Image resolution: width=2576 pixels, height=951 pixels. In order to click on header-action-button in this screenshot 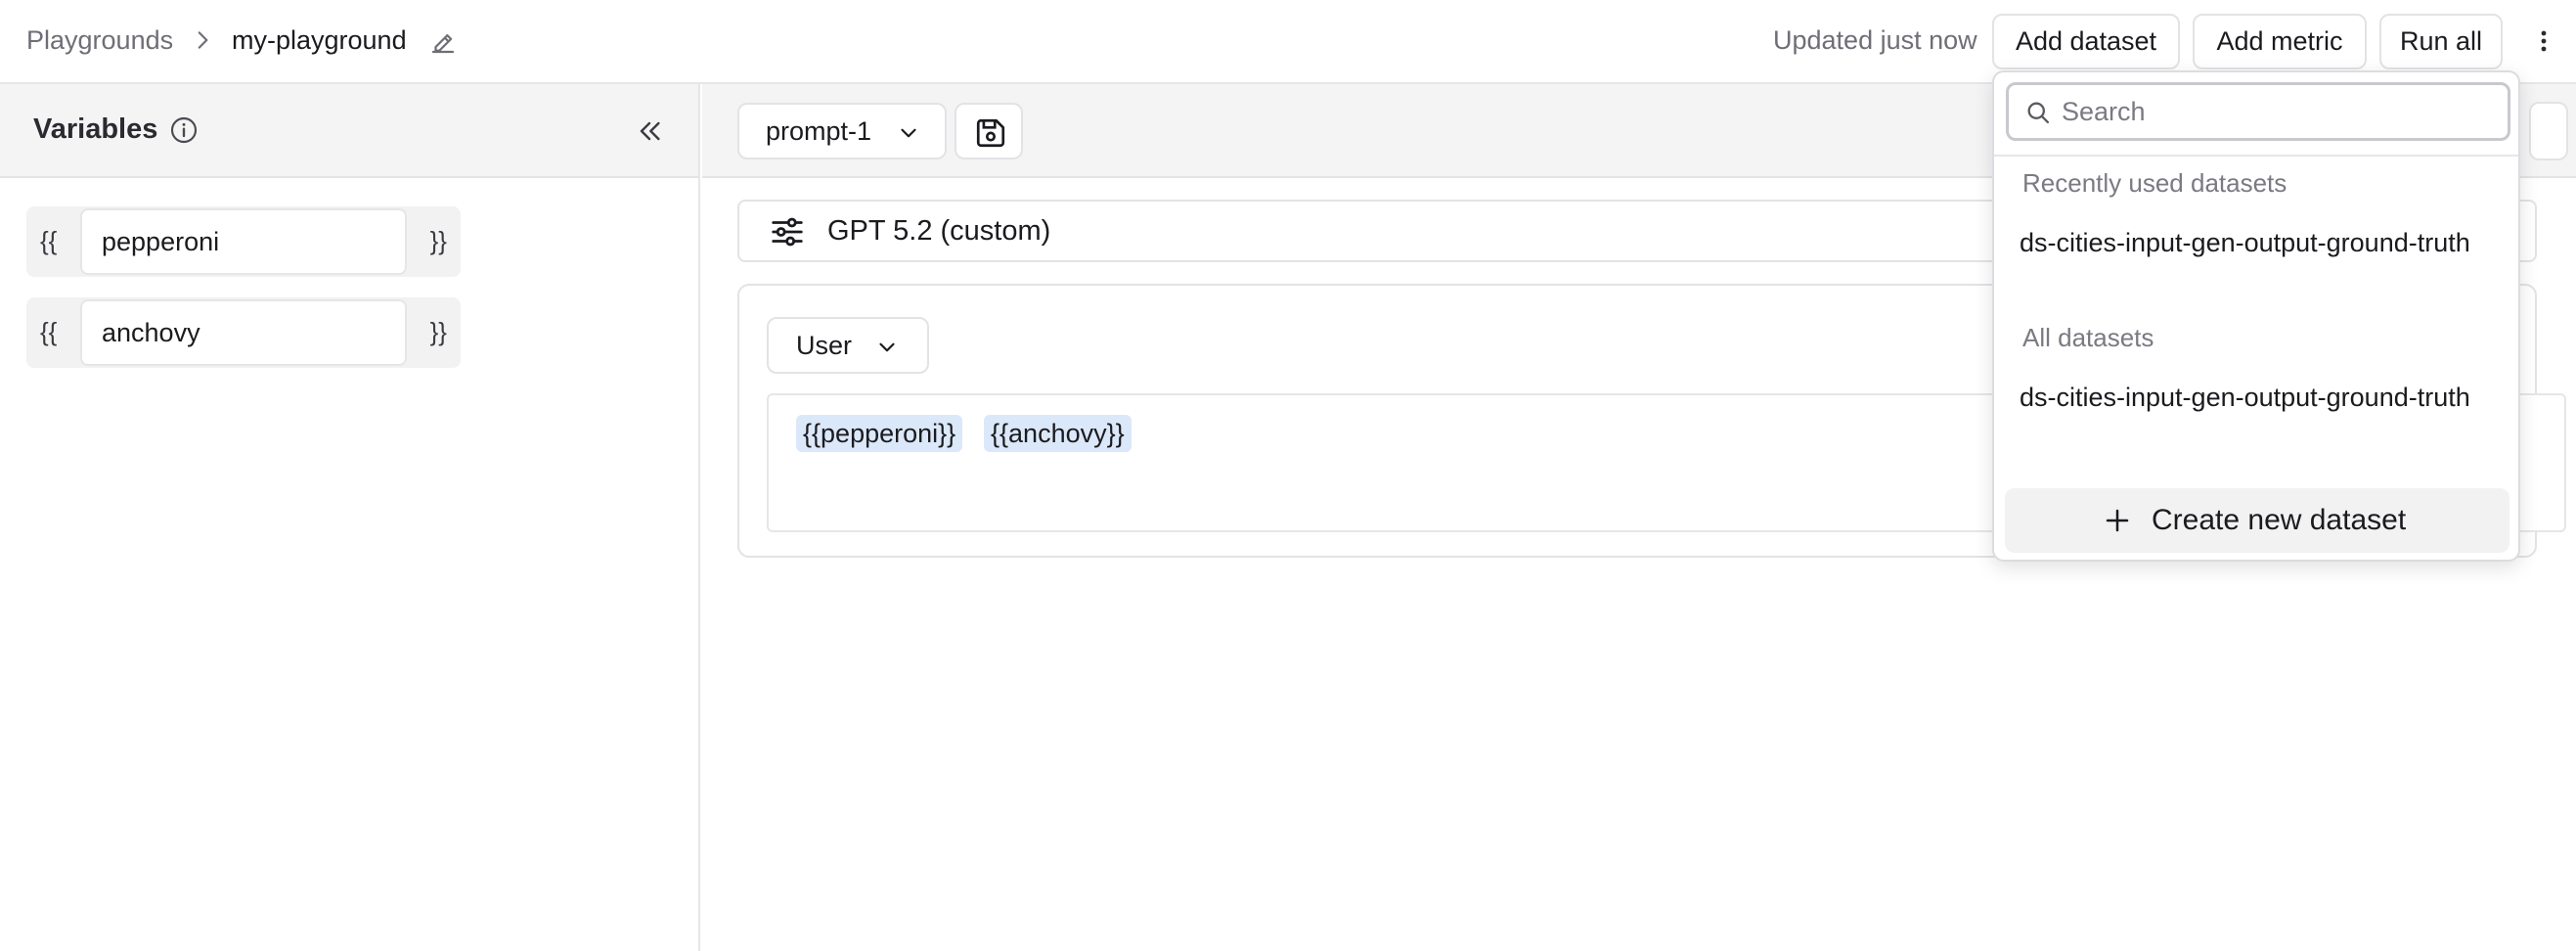, I will do `click(2548, 131)`.